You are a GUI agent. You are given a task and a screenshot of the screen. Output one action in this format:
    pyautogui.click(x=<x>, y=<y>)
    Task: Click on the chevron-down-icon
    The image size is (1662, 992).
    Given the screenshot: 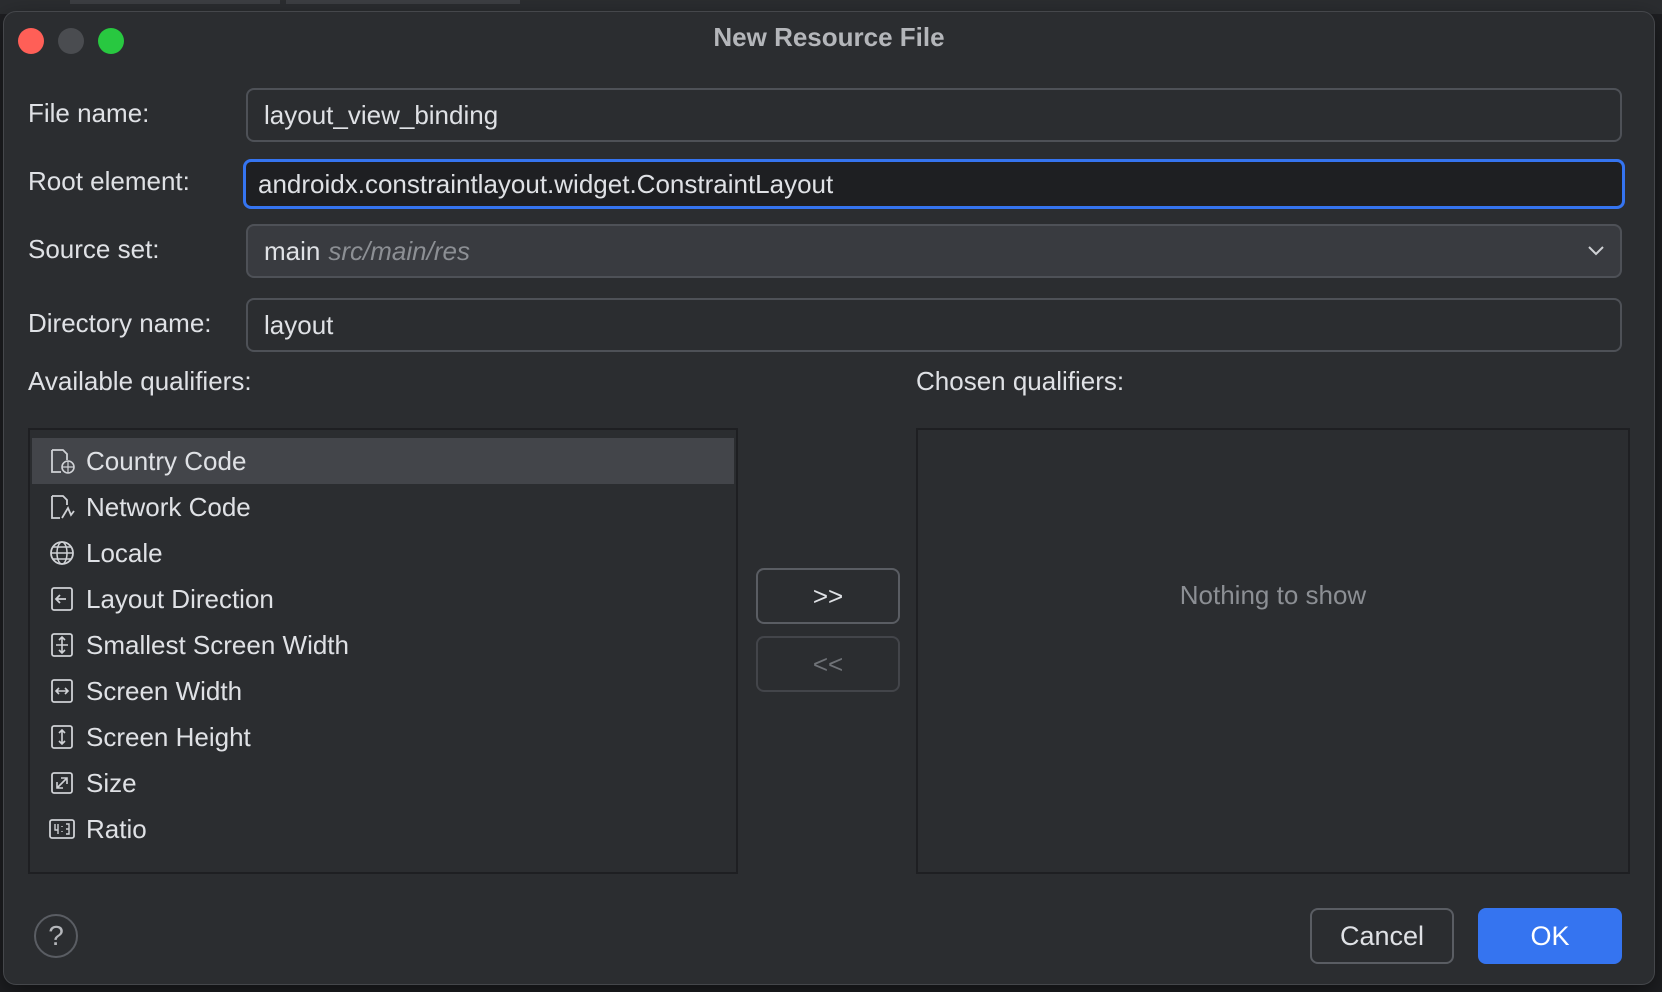 What is the action you would take?
    pyautogui.click(x=1596, y=251)
    